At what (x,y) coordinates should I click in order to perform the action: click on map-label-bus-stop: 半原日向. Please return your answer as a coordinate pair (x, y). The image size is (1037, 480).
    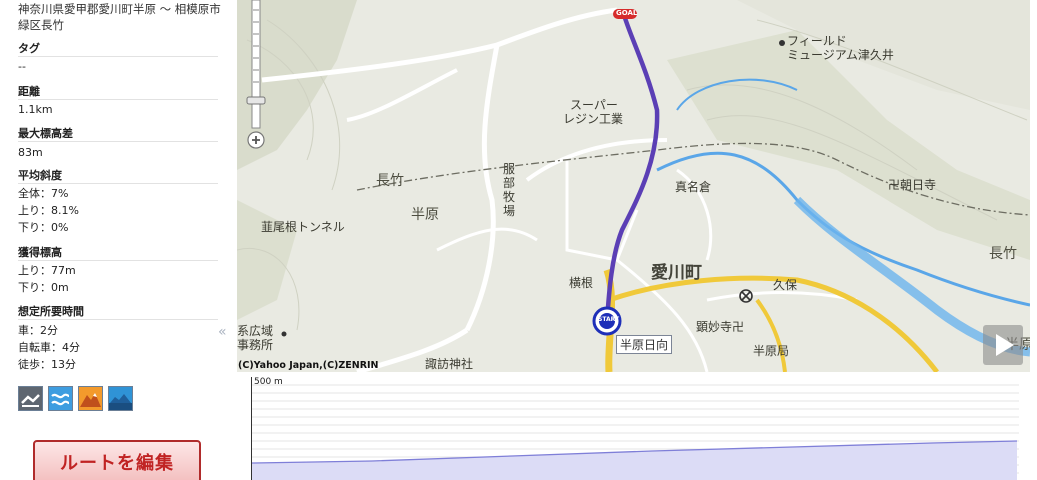
    Looking at the image, I should click on (644, 344).